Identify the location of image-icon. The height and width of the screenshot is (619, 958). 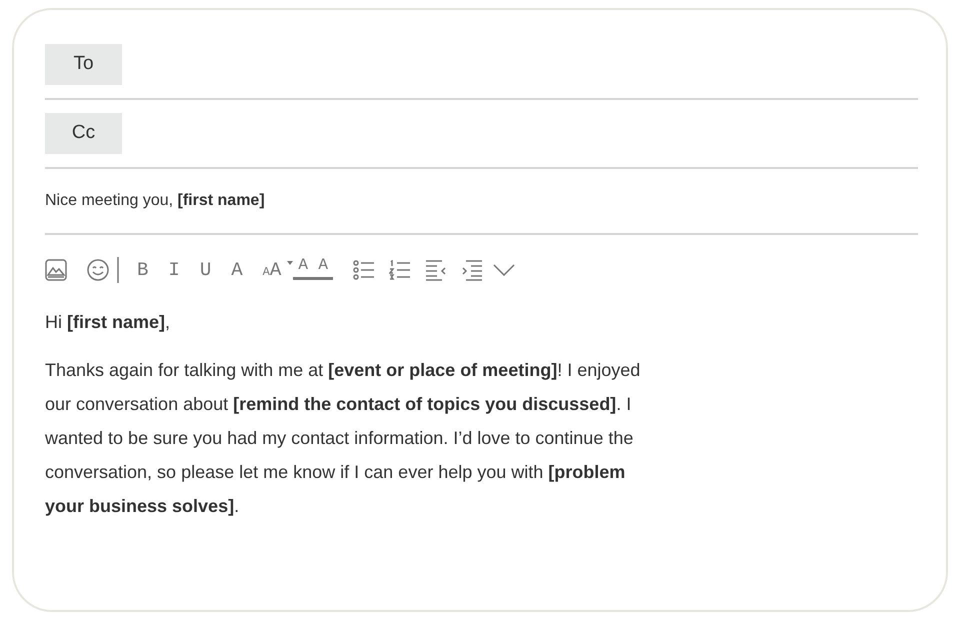
(56, 270).